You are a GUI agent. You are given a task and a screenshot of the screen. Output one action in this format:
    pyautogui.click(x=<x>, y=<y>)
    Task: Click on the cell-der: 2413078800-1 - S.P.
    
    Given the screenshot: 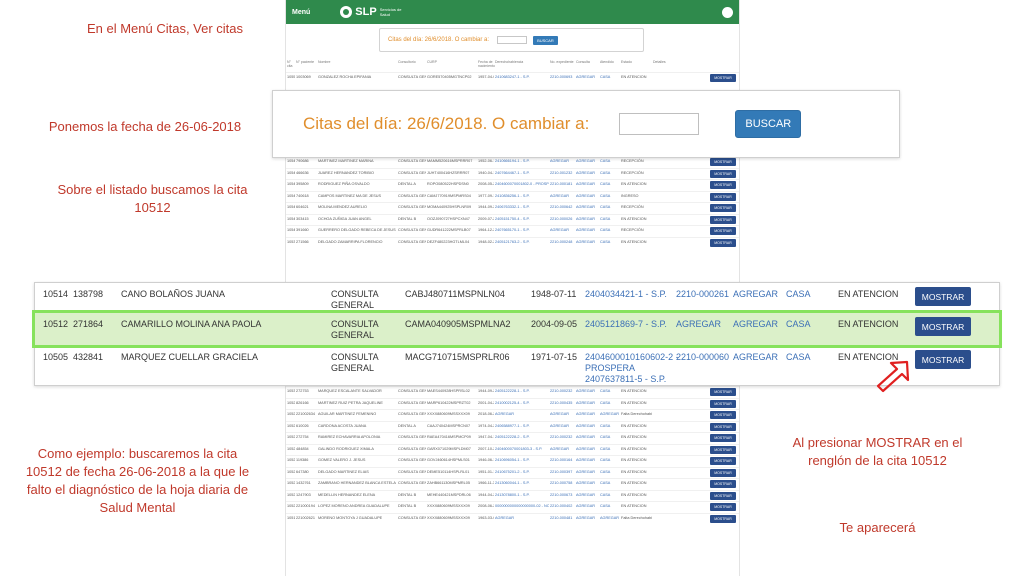 What is the action you would take?
    pyautogui.click(x=521, y=494)
    